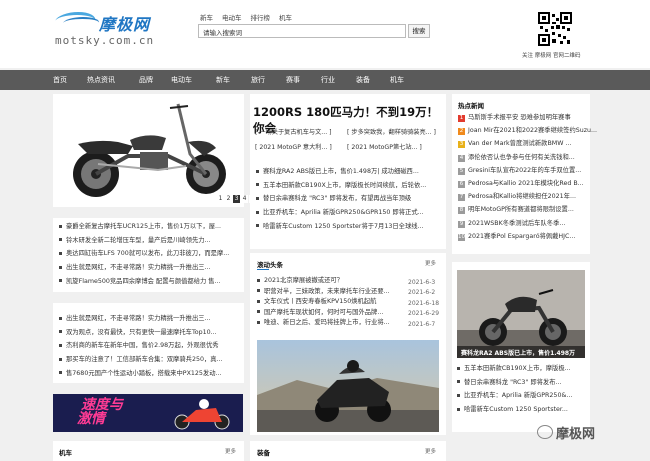 Image resolution: width=650 pixels, height=461 pixels. Describe the element at coordinates (551, 56) in the screenshot. I see `qr-caption: 关注 摩极网 官网二维码` at that location.